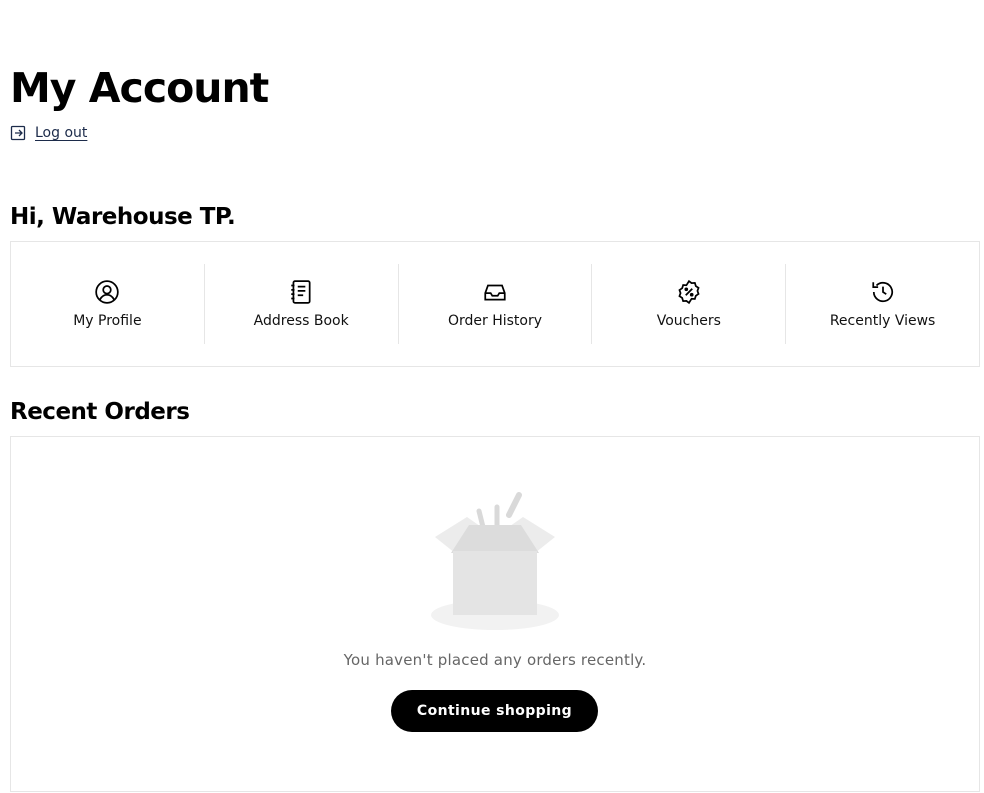  I want to click on page-title: My Account, so click(139, 88).